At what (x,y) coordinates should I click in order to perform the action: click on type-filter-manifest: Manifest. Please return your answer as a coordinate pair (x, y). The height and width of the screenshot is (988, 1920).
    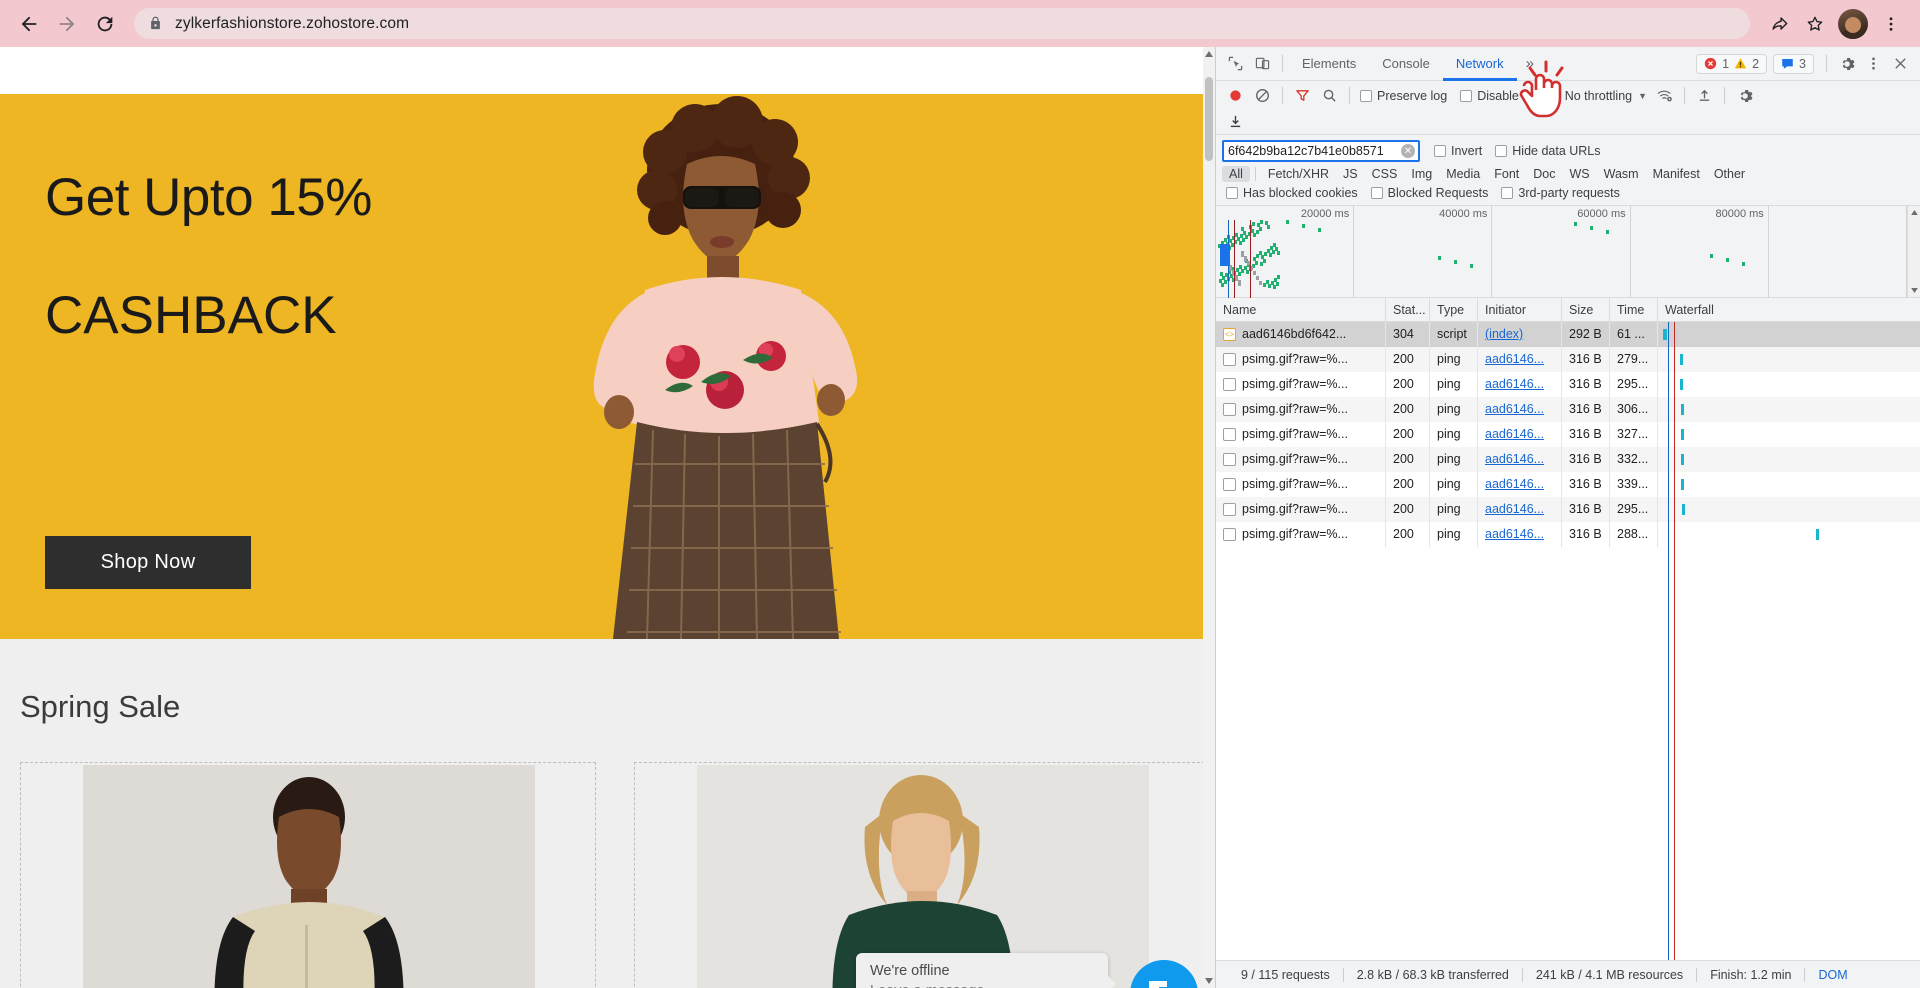
    Looking at the image, I should click on (1676, 174).